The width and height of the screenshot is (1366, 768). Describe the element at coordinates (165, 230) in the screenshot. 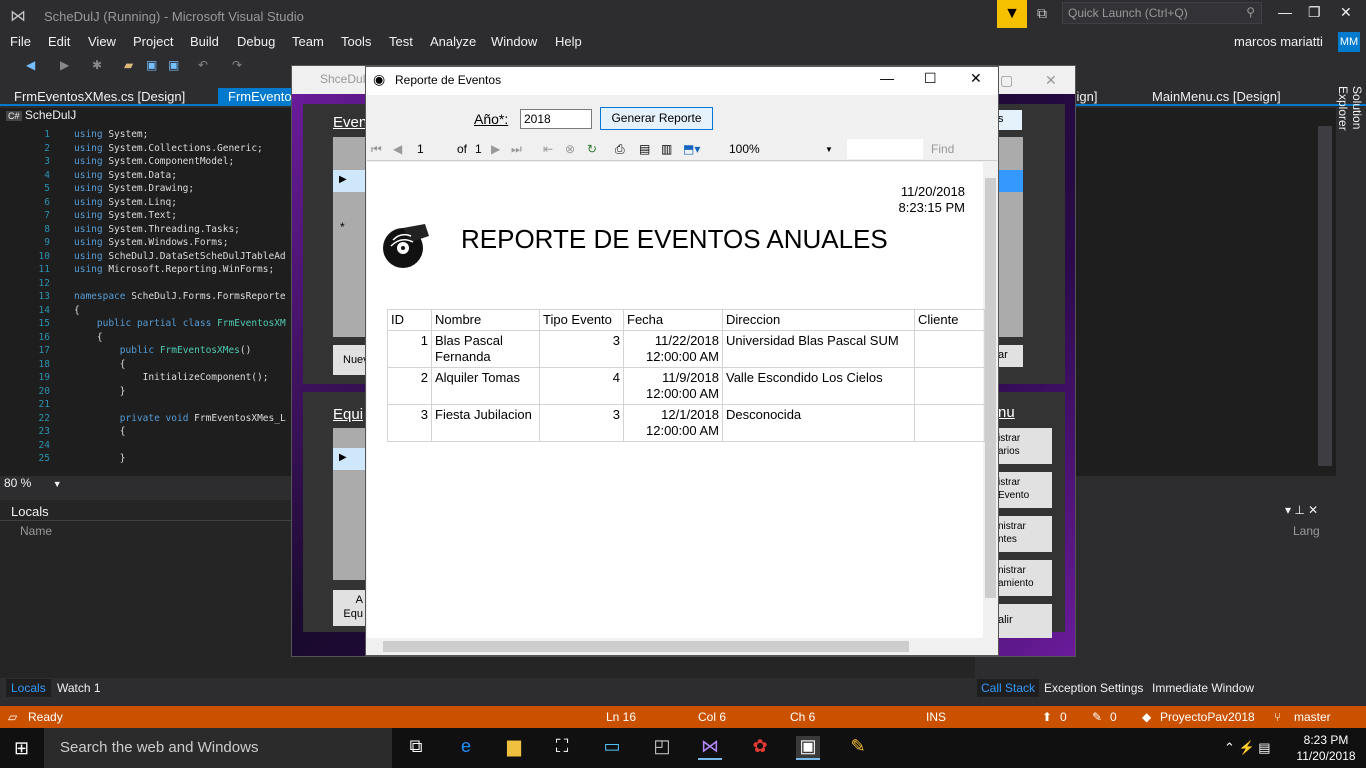

I see `code-line: 8 using System.Threading.Tasks;` at that location.